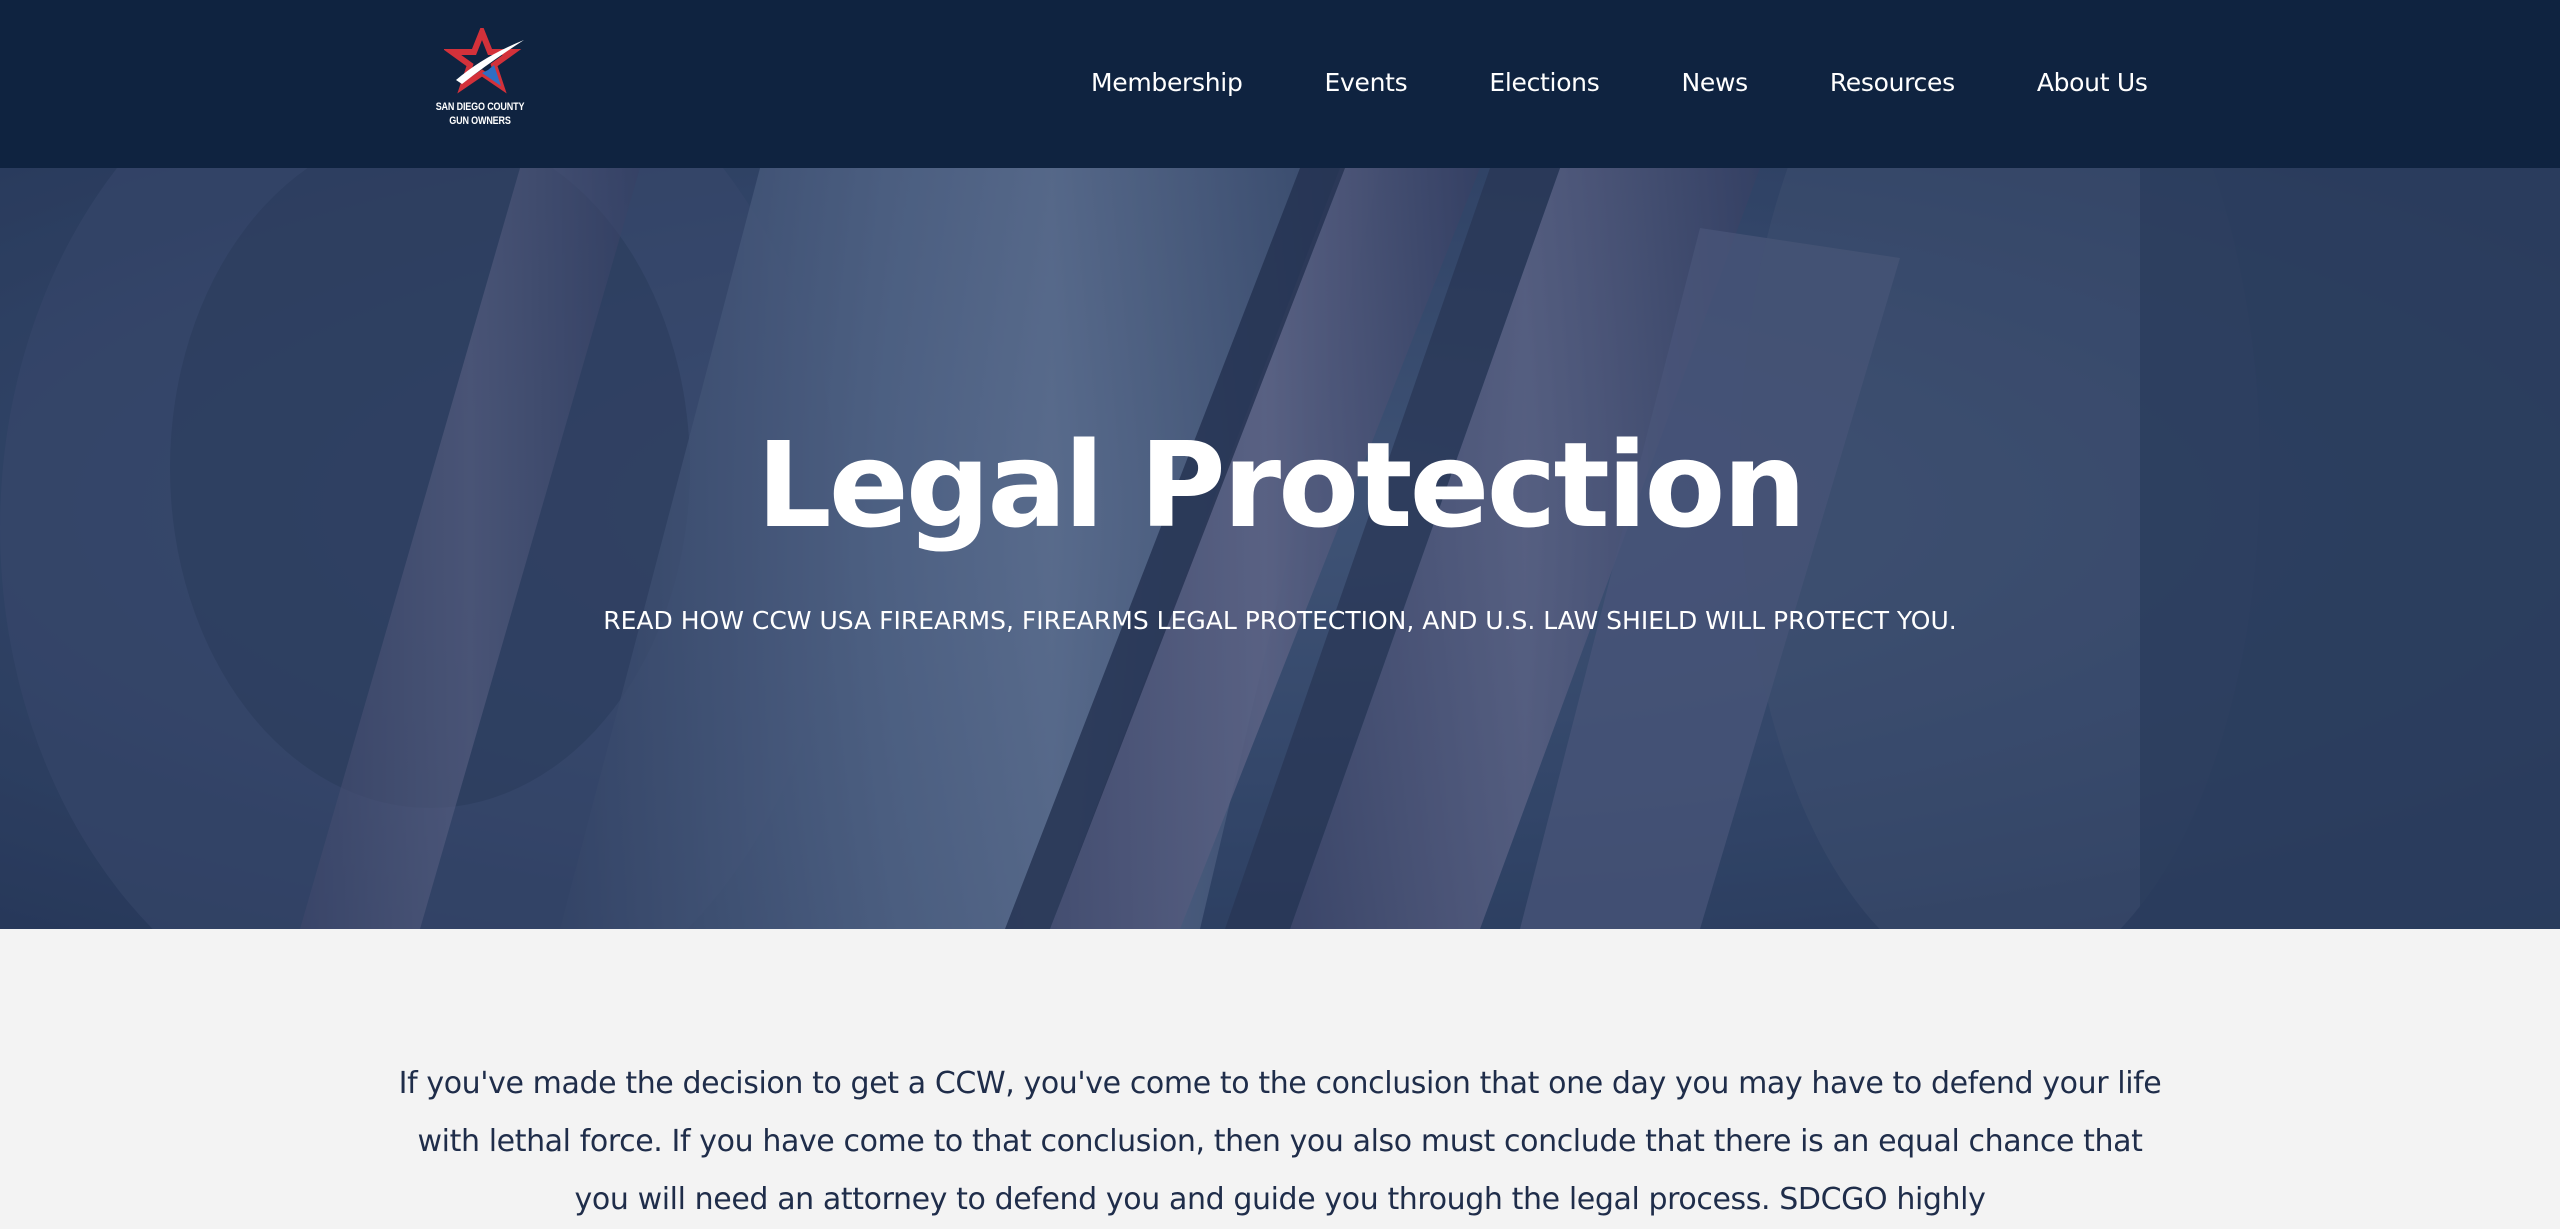 The image size is (2560, 1229). Describe the element at coordinates (1167, 82) in the screenshot. I see `nav-item-membership: Membership` at that location.